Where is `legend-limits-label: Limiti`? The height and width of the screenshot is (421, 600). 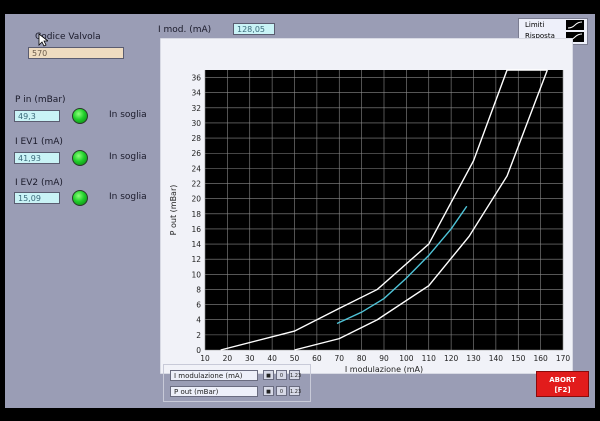
legend-limits-label: Limiti is located at coordinates (535, 25).